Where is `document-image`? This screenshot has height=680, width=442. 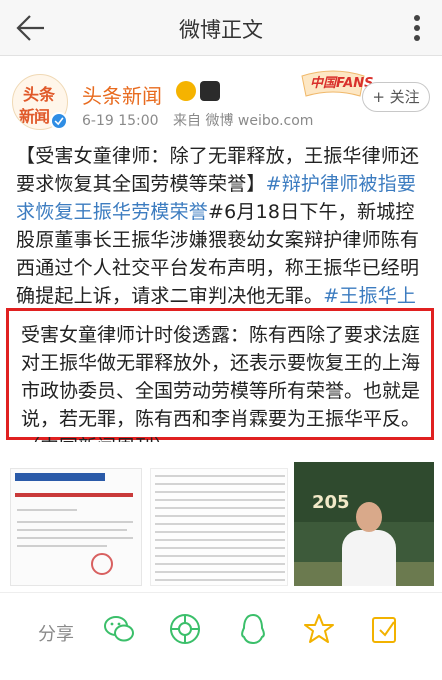 document-image is located at coordinates (76, 527).